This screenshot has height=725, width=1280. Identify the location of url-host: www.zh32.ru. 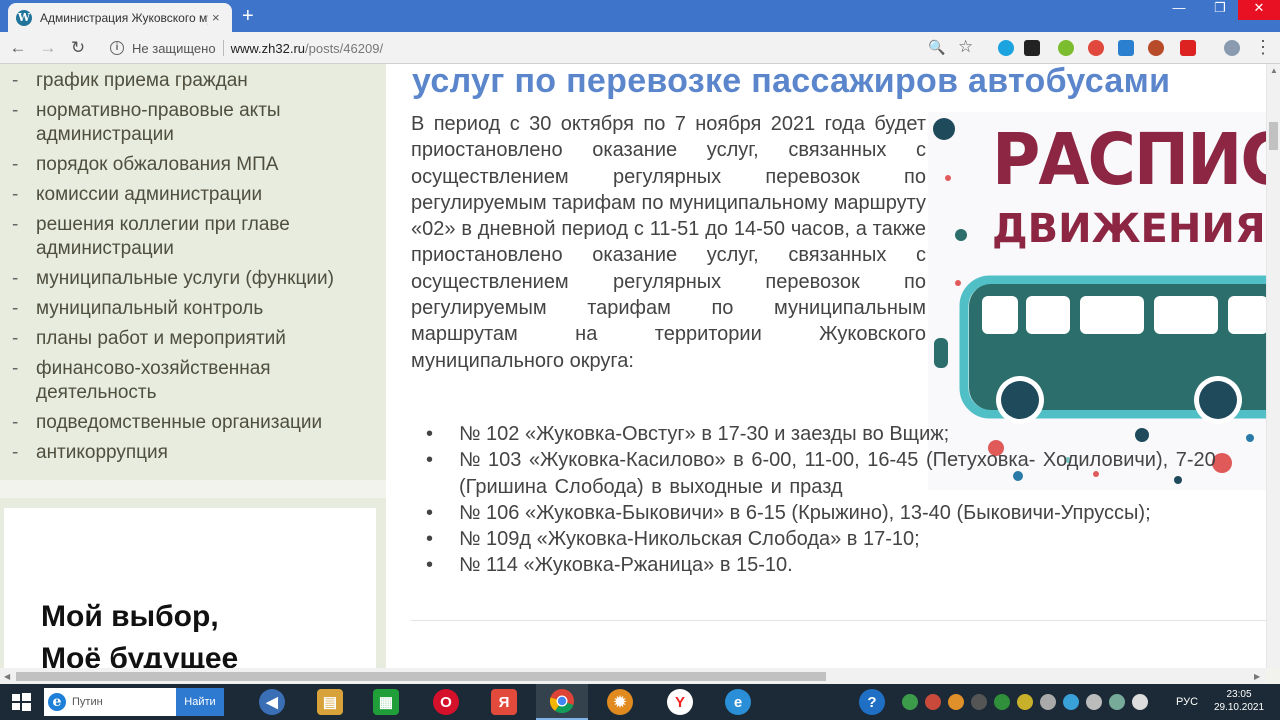
(268, 48).